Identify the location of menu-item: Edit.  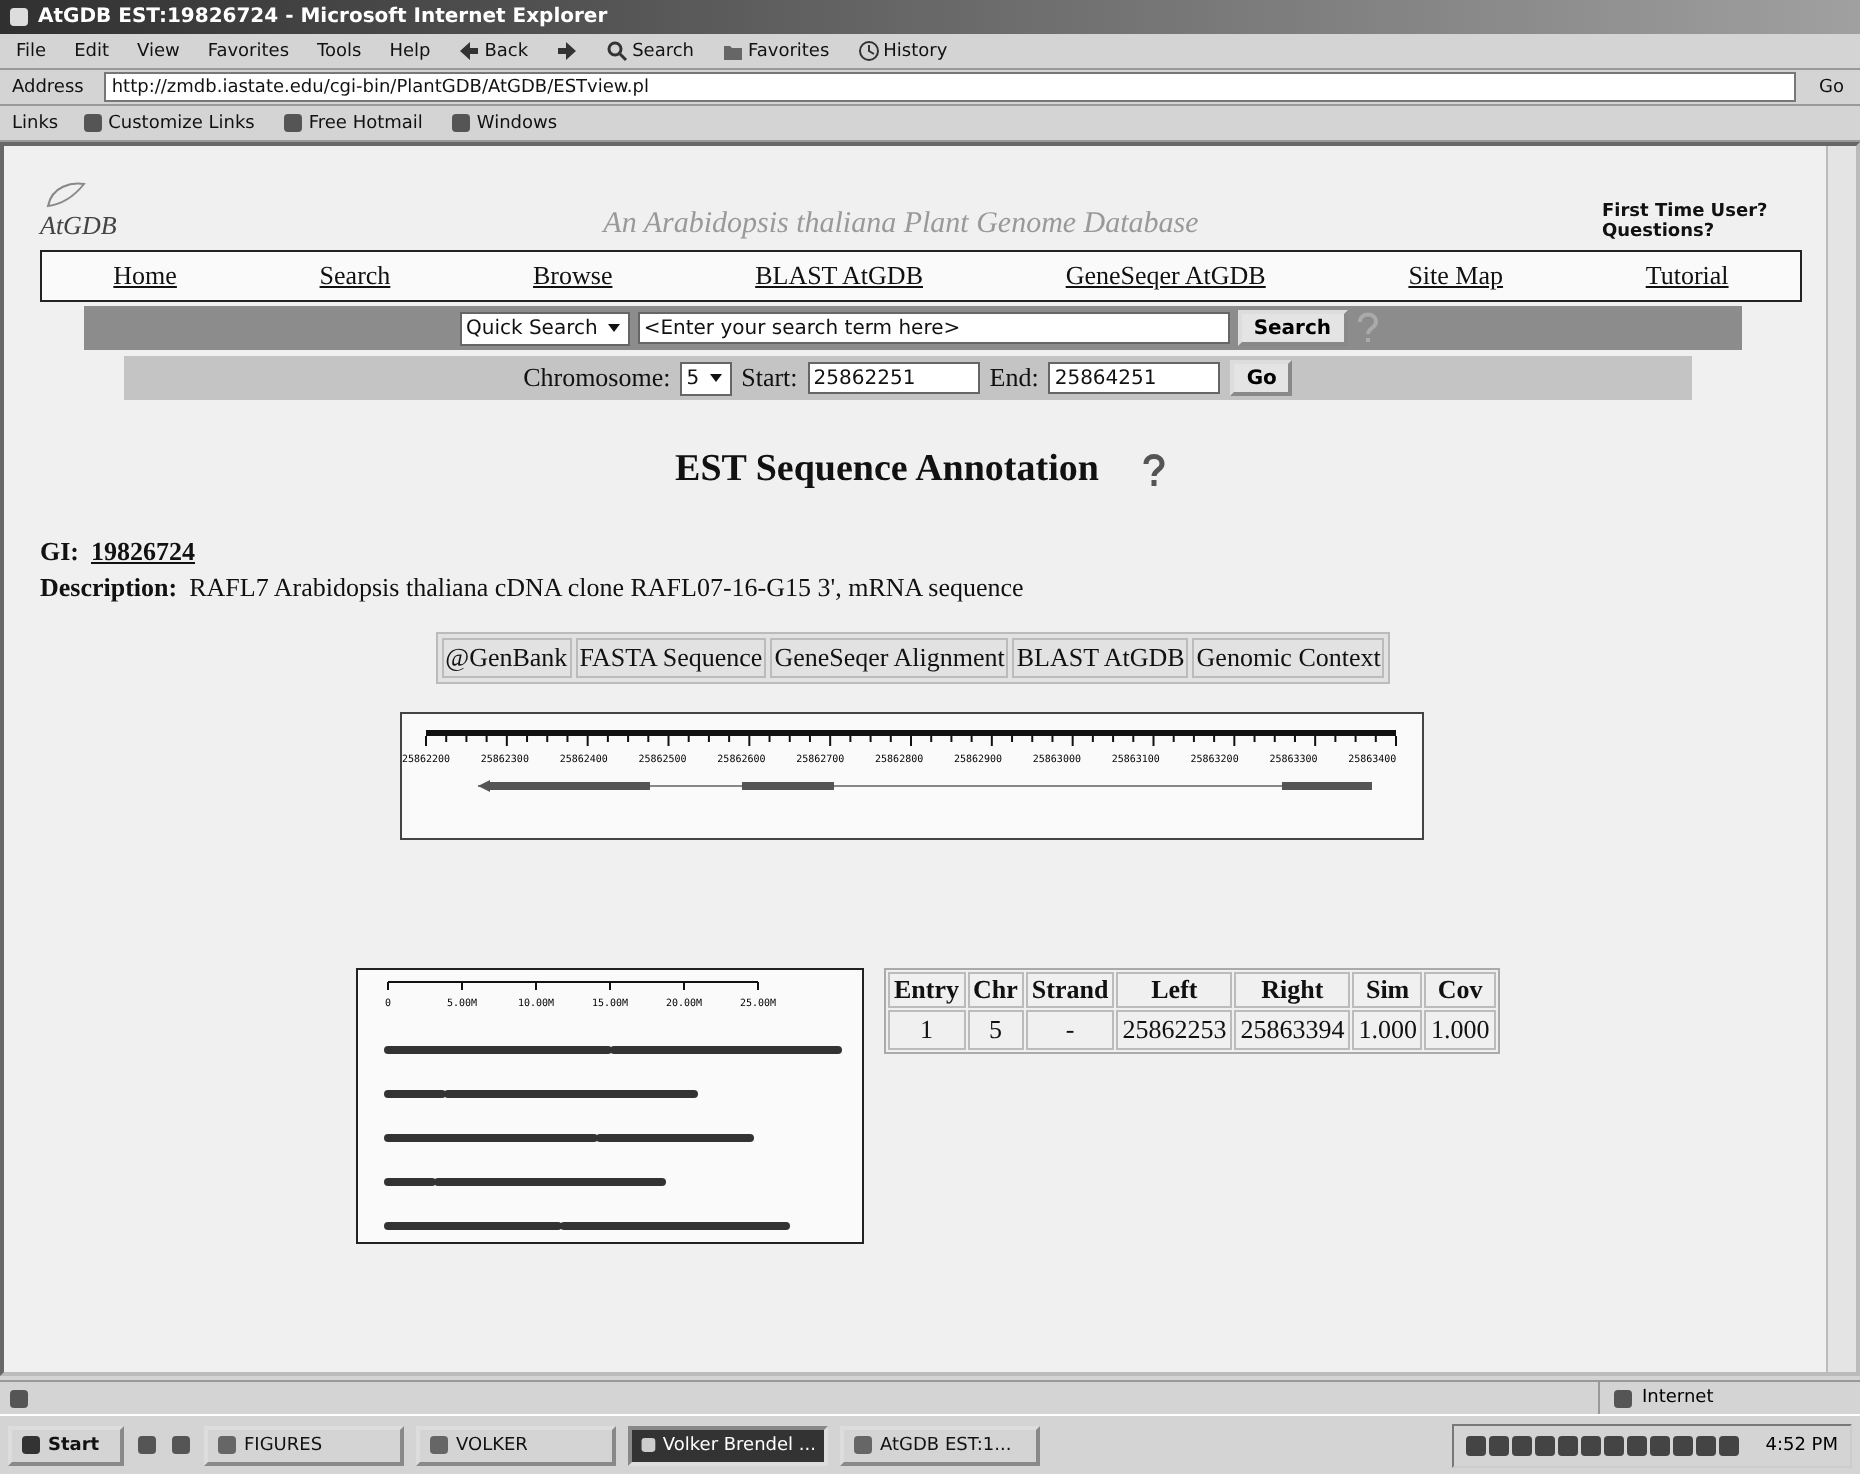
(91, 51).